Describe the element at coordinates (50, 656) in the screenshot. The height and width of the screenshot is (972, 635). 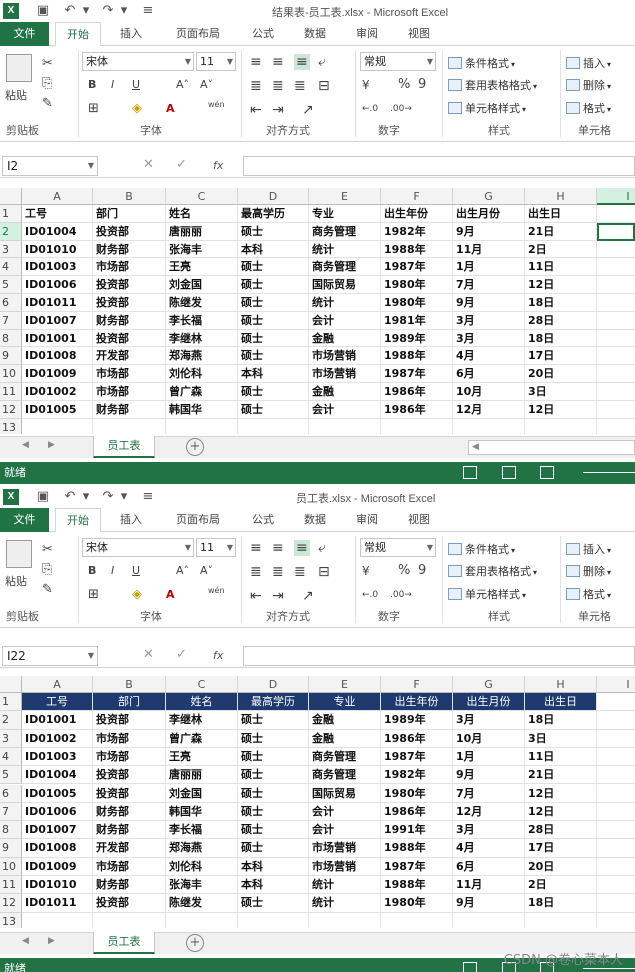
I see `name-box: I22 ▼` at that location.